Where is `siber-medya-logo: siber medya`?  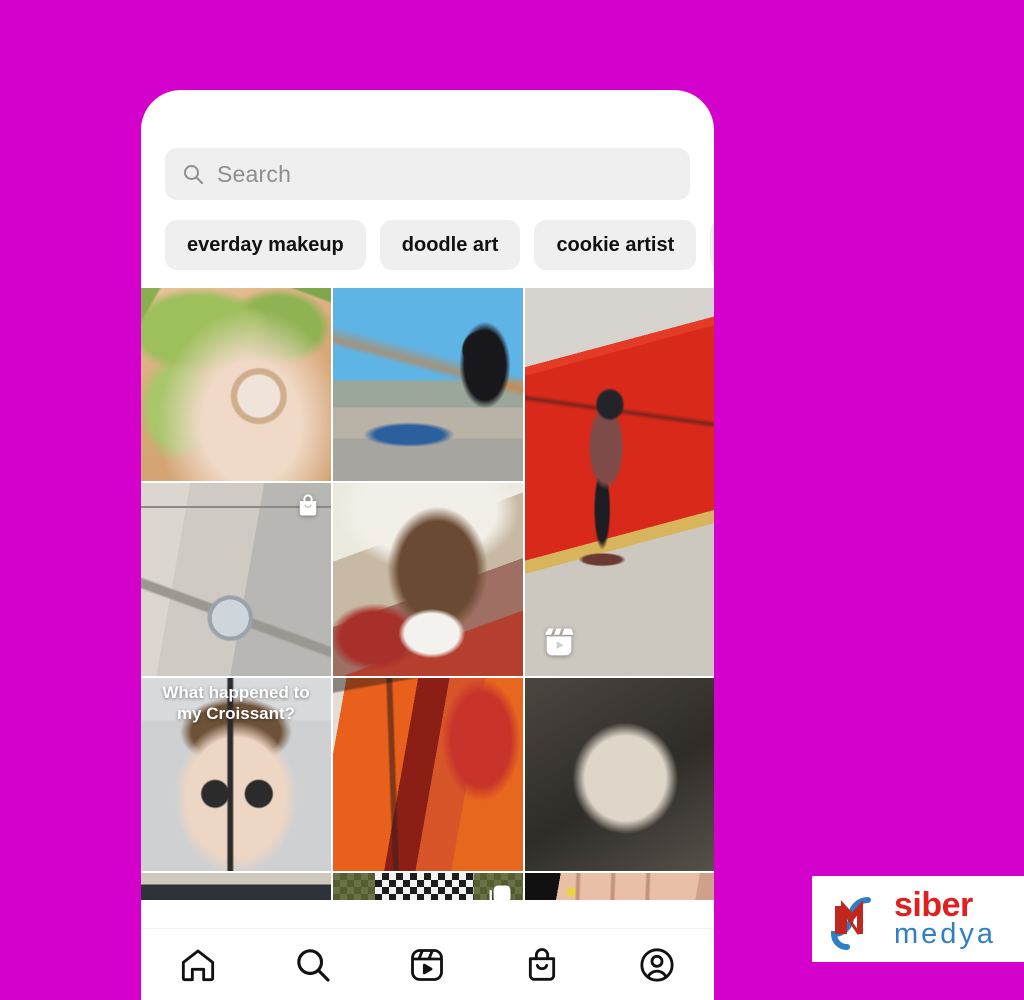 siber-medya-logo: siber medya is located at coordinates (918, 919).